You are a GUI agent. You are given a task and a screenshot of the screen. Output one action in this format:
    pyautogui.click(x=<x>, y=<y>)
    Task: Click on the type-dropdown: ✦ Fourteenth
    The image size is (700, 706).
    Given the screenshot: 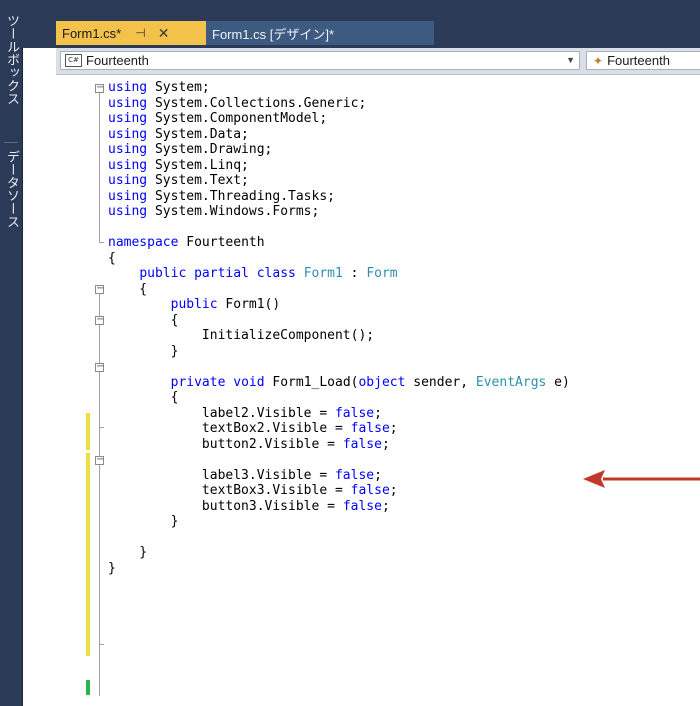 What is the action you would take?
    pyautogui.click(x=643, y=60)
    